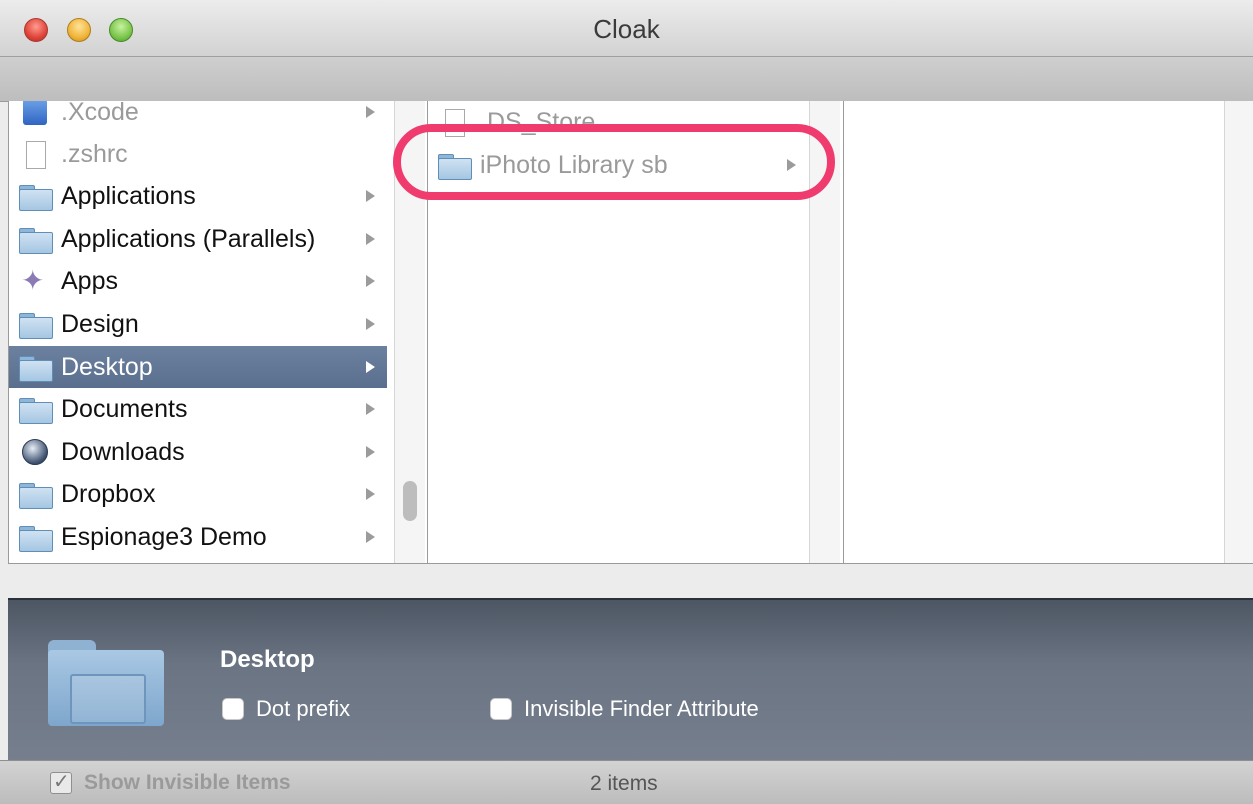 This screenshot has height=804, width=1253. I want to click on invisible-finder-attribute-checkbox: Invisible Finder Attribute, so click(624, 709).